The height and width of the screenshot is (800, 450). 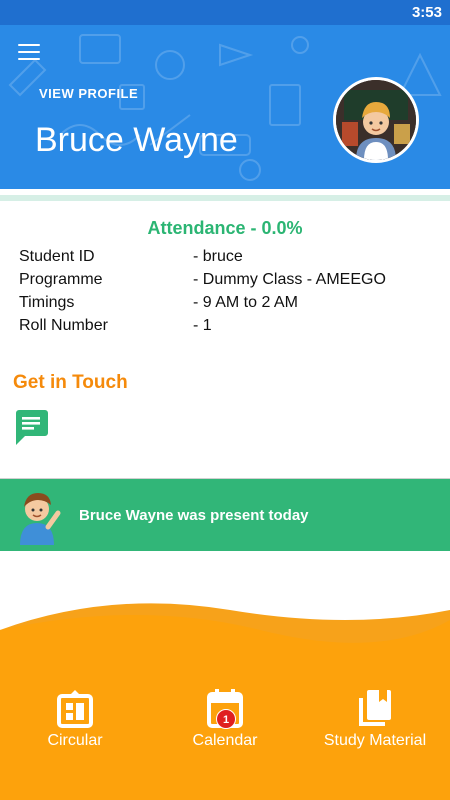 I want to click on student-avatar-icon, so click(x=376, y=120).